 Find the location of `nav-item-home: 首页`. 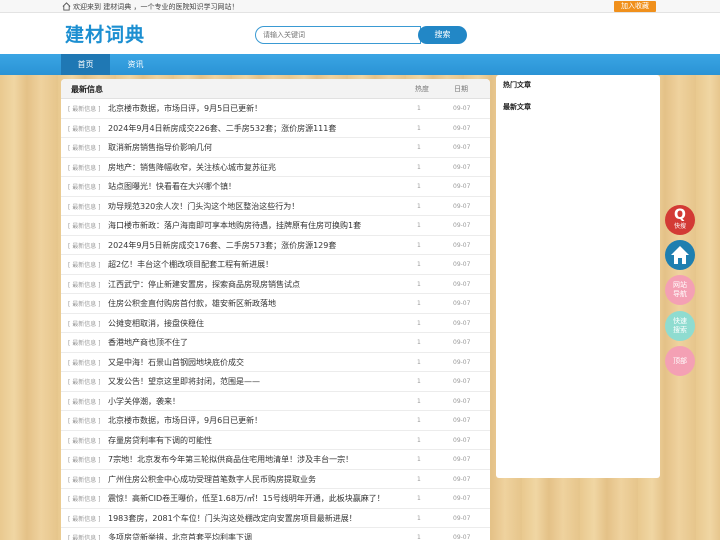

nav-item-home: 首页 is located at coordinates (85, 64).